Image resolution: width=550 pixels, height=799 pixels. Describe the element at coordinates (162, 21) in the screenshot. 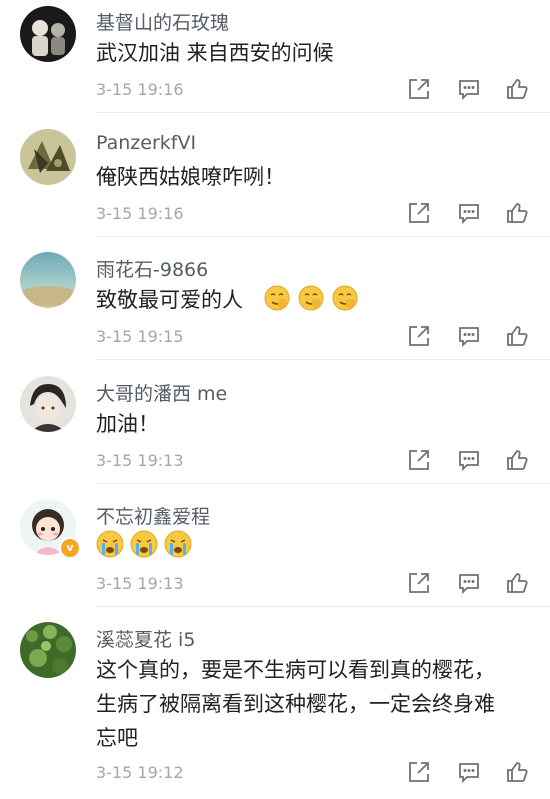

I see `username: 基督山的石玫瑰` at that location.